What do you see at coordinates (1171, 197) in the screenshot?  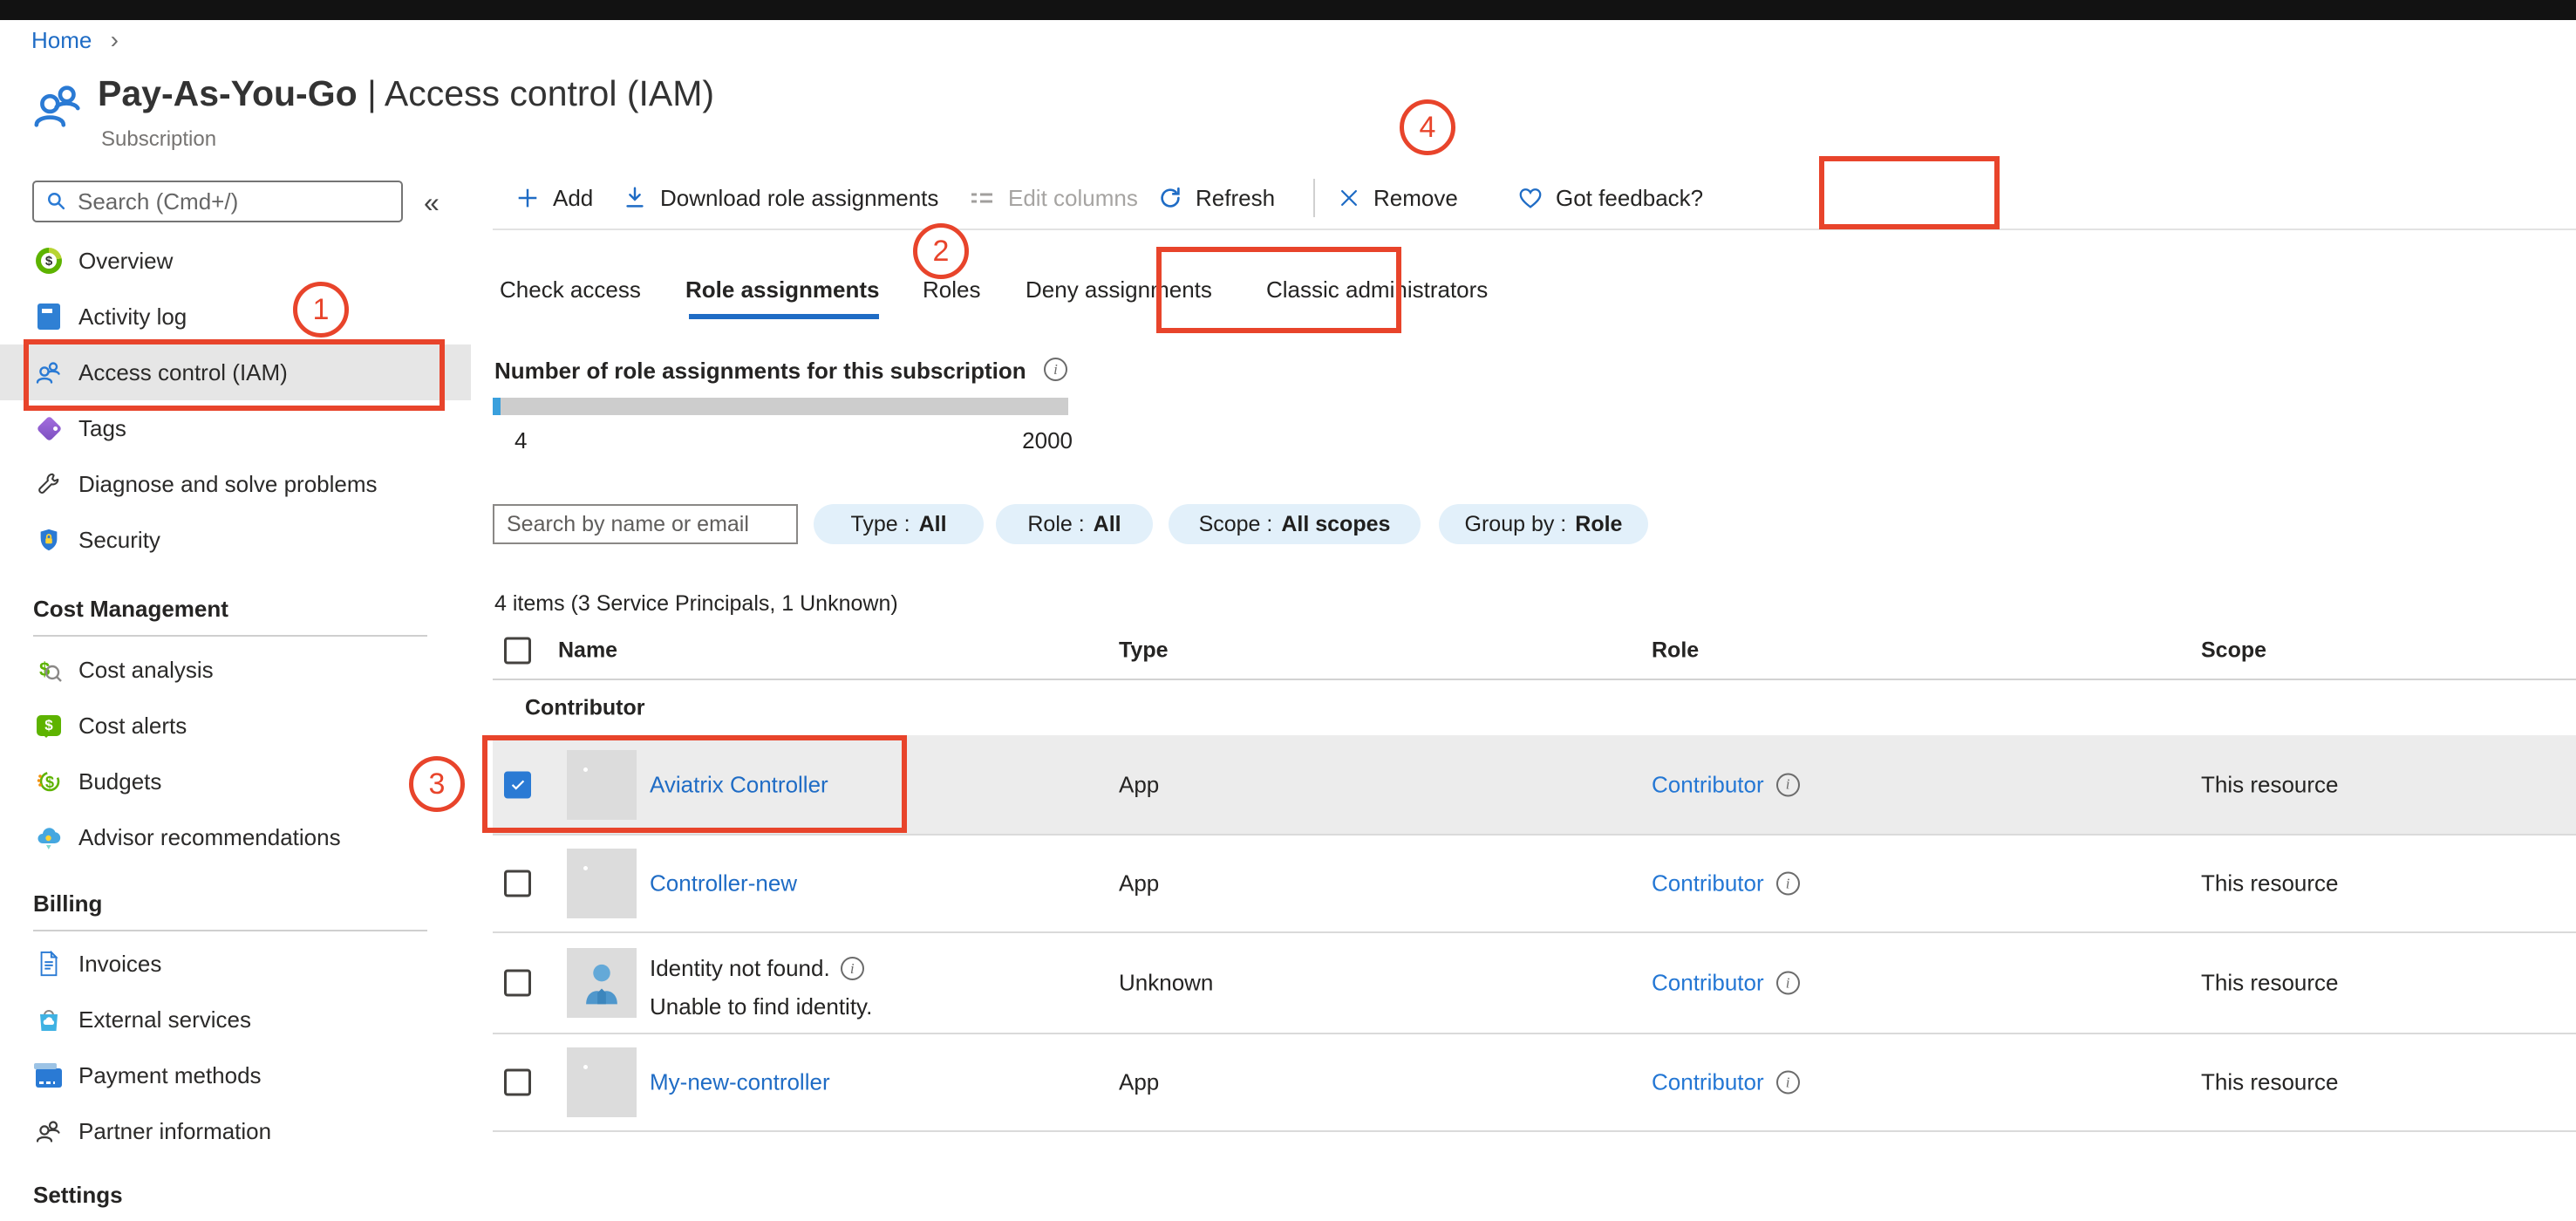 I see `refresh-icon` at bounding box center [1171, 197].